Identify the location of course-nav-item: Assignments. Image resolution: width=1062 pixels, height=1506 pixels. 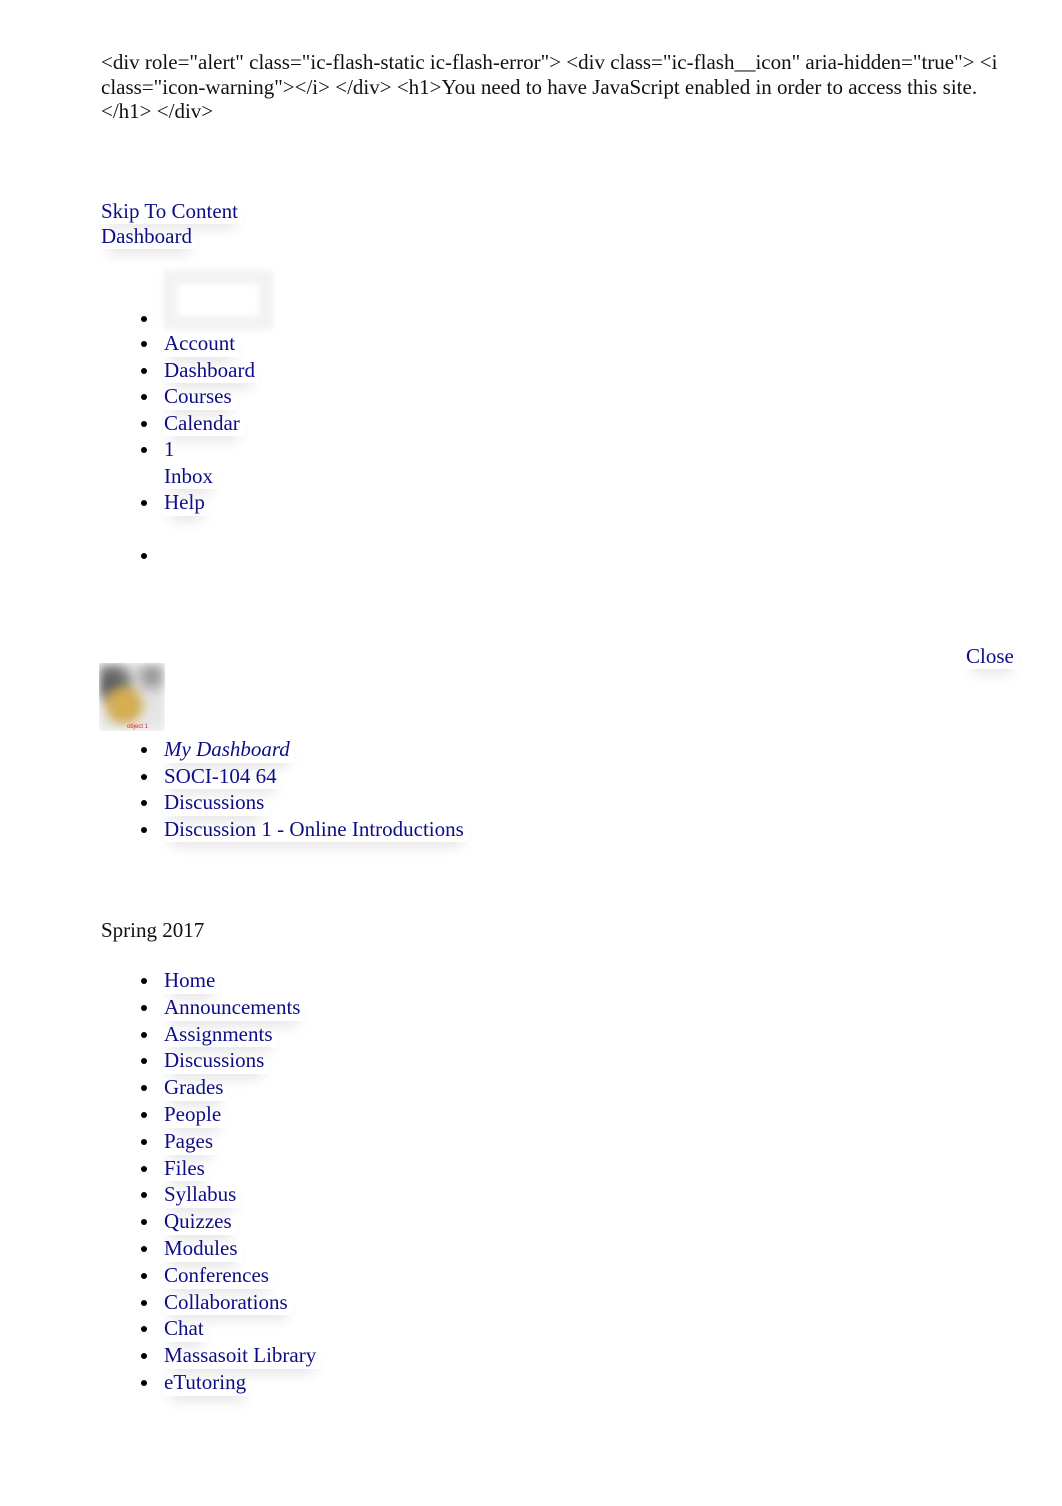
(210, 1034).